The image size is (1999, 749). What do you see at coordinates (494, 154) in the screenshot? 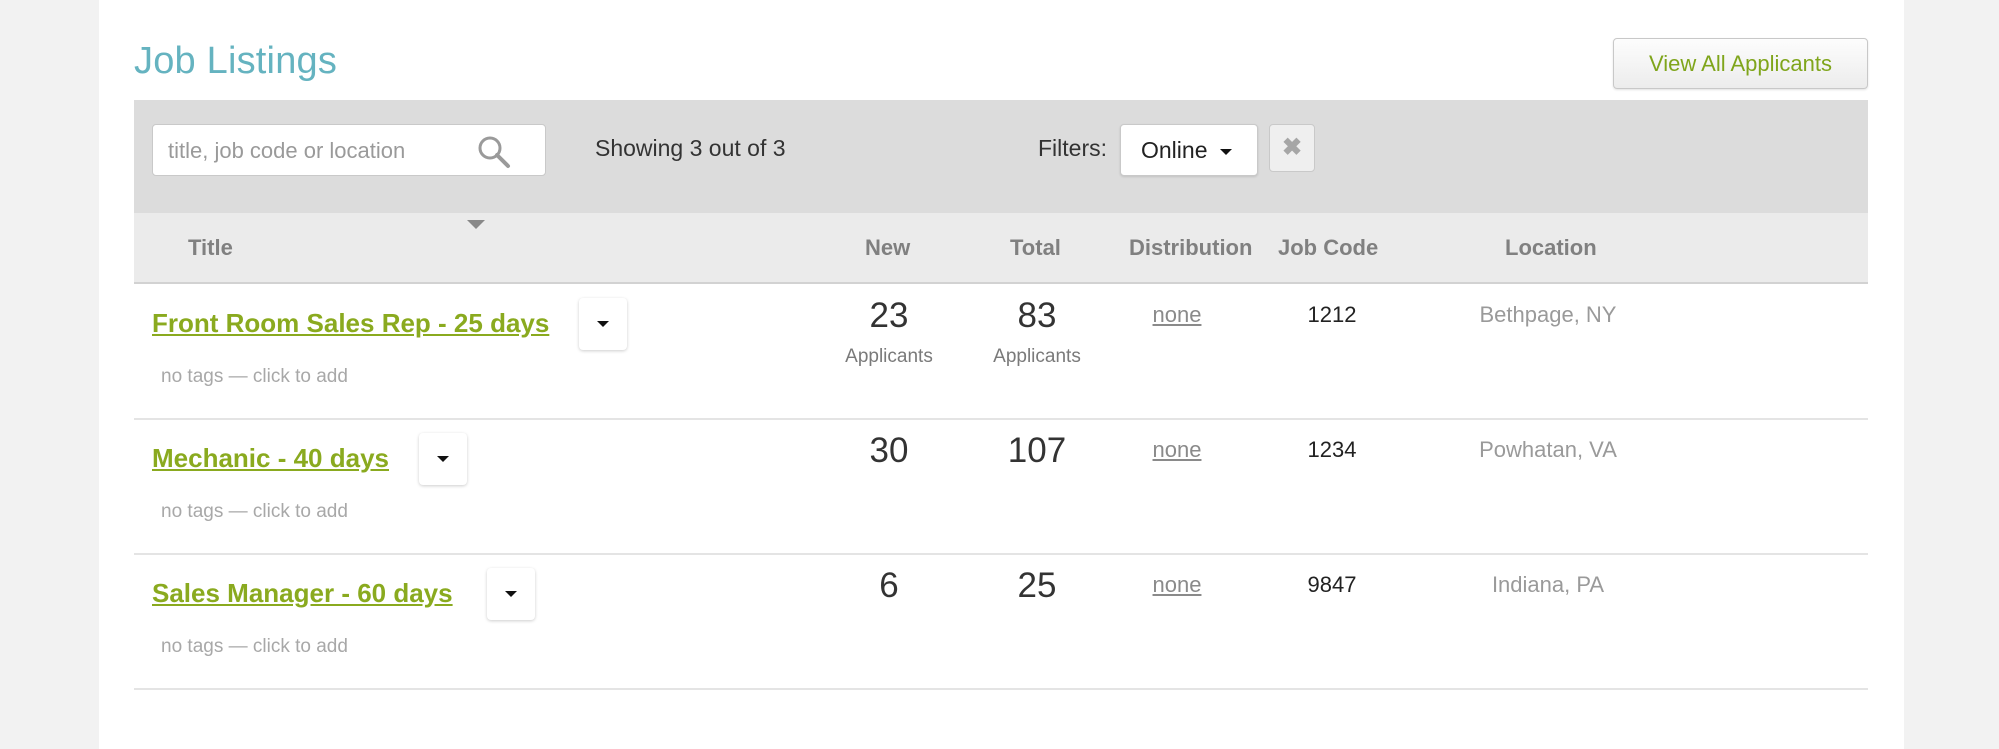
I see `search-icon` at bounding box center [494, 154].